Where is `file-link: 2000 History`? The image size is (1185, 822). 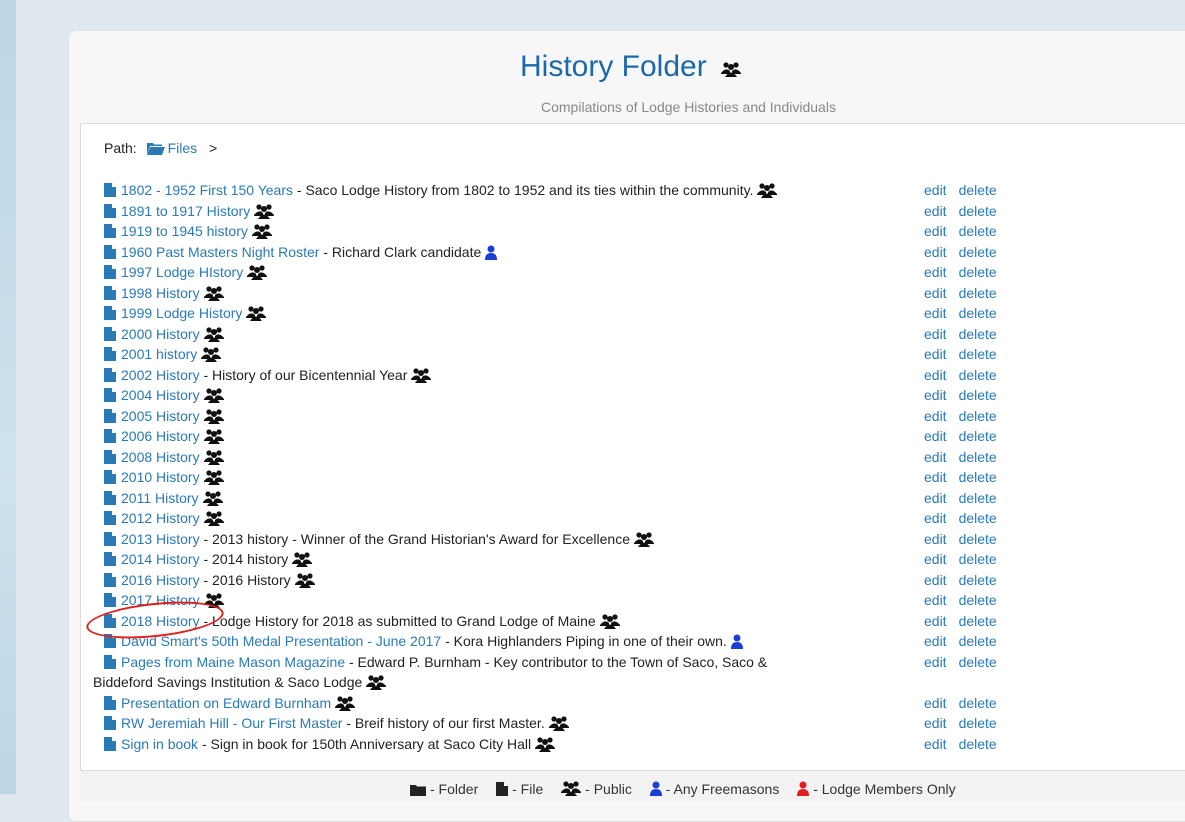
file-link: 2000 History is located at coordinates (152, 334).